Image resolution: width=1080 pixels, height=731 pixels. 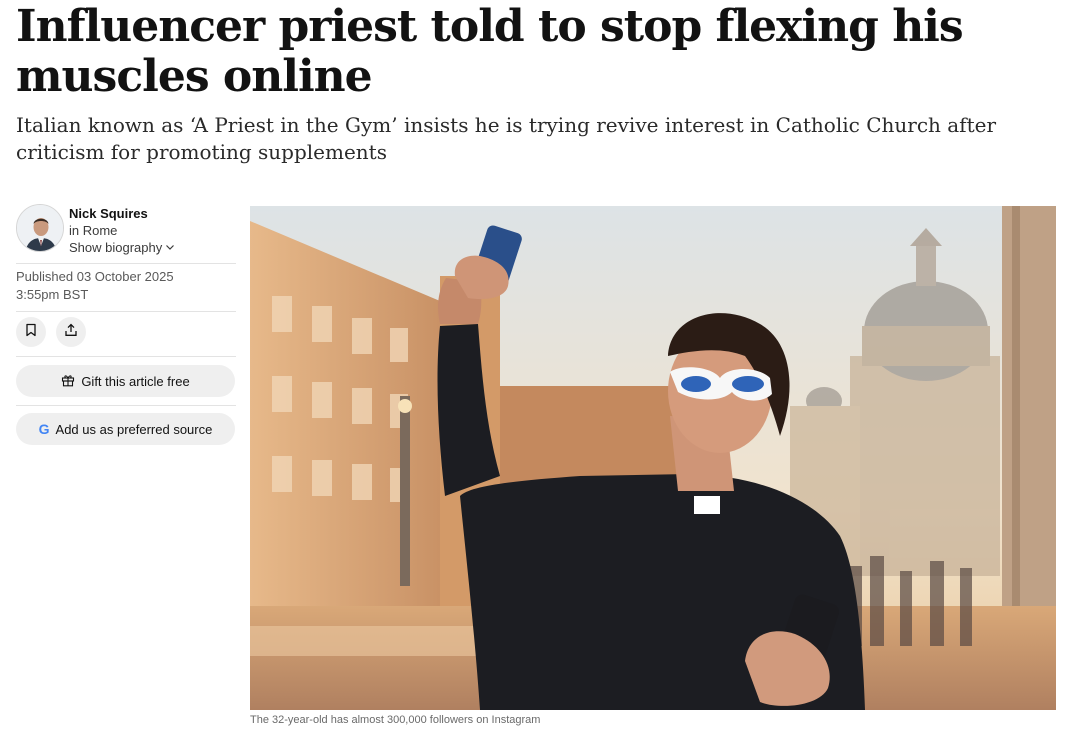 What do you see at coordinates (52, 294) in the screenshot?
I see `published-time: 3:55pm BST` at bounding box center [52, 294].